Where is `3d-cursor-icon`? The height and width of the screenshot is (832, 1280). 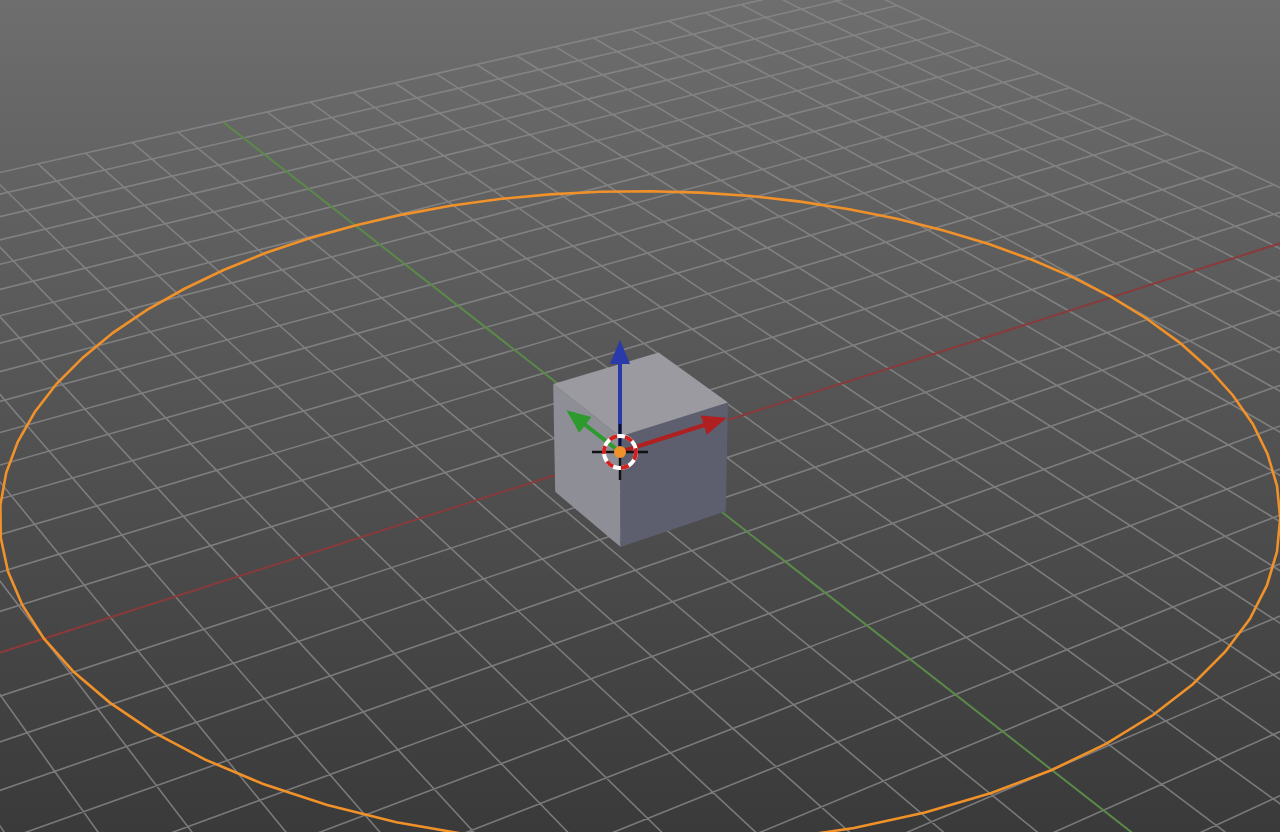
3d-cursor-icon is located at coordinates (620, 452).